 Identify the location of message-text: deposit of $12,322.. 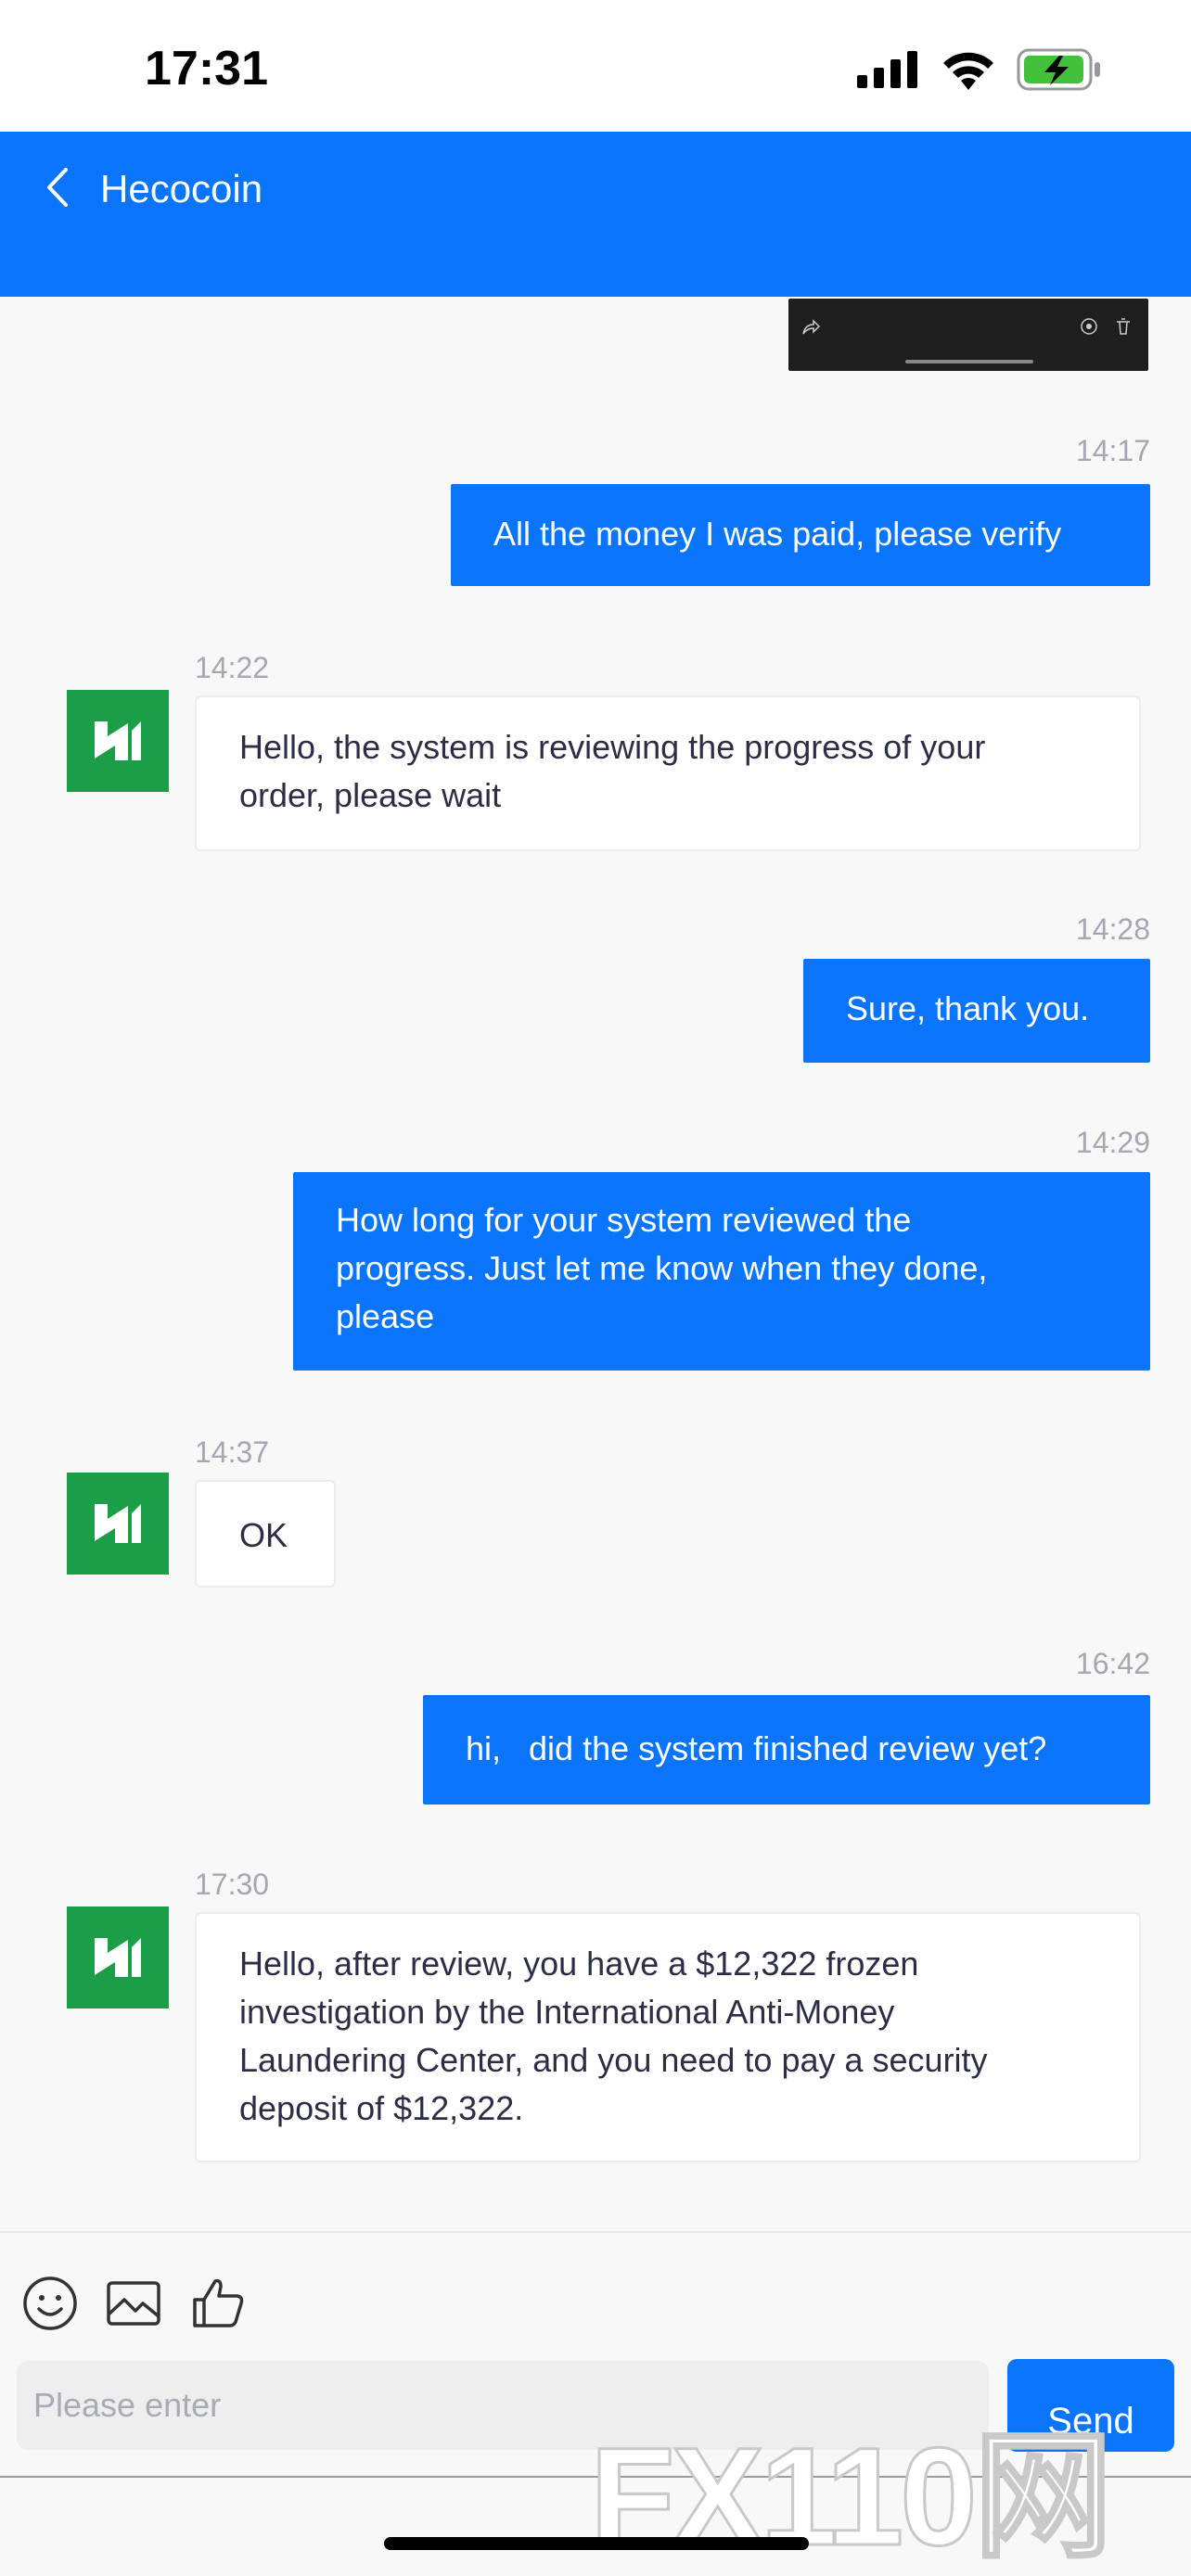
(381, 2108).